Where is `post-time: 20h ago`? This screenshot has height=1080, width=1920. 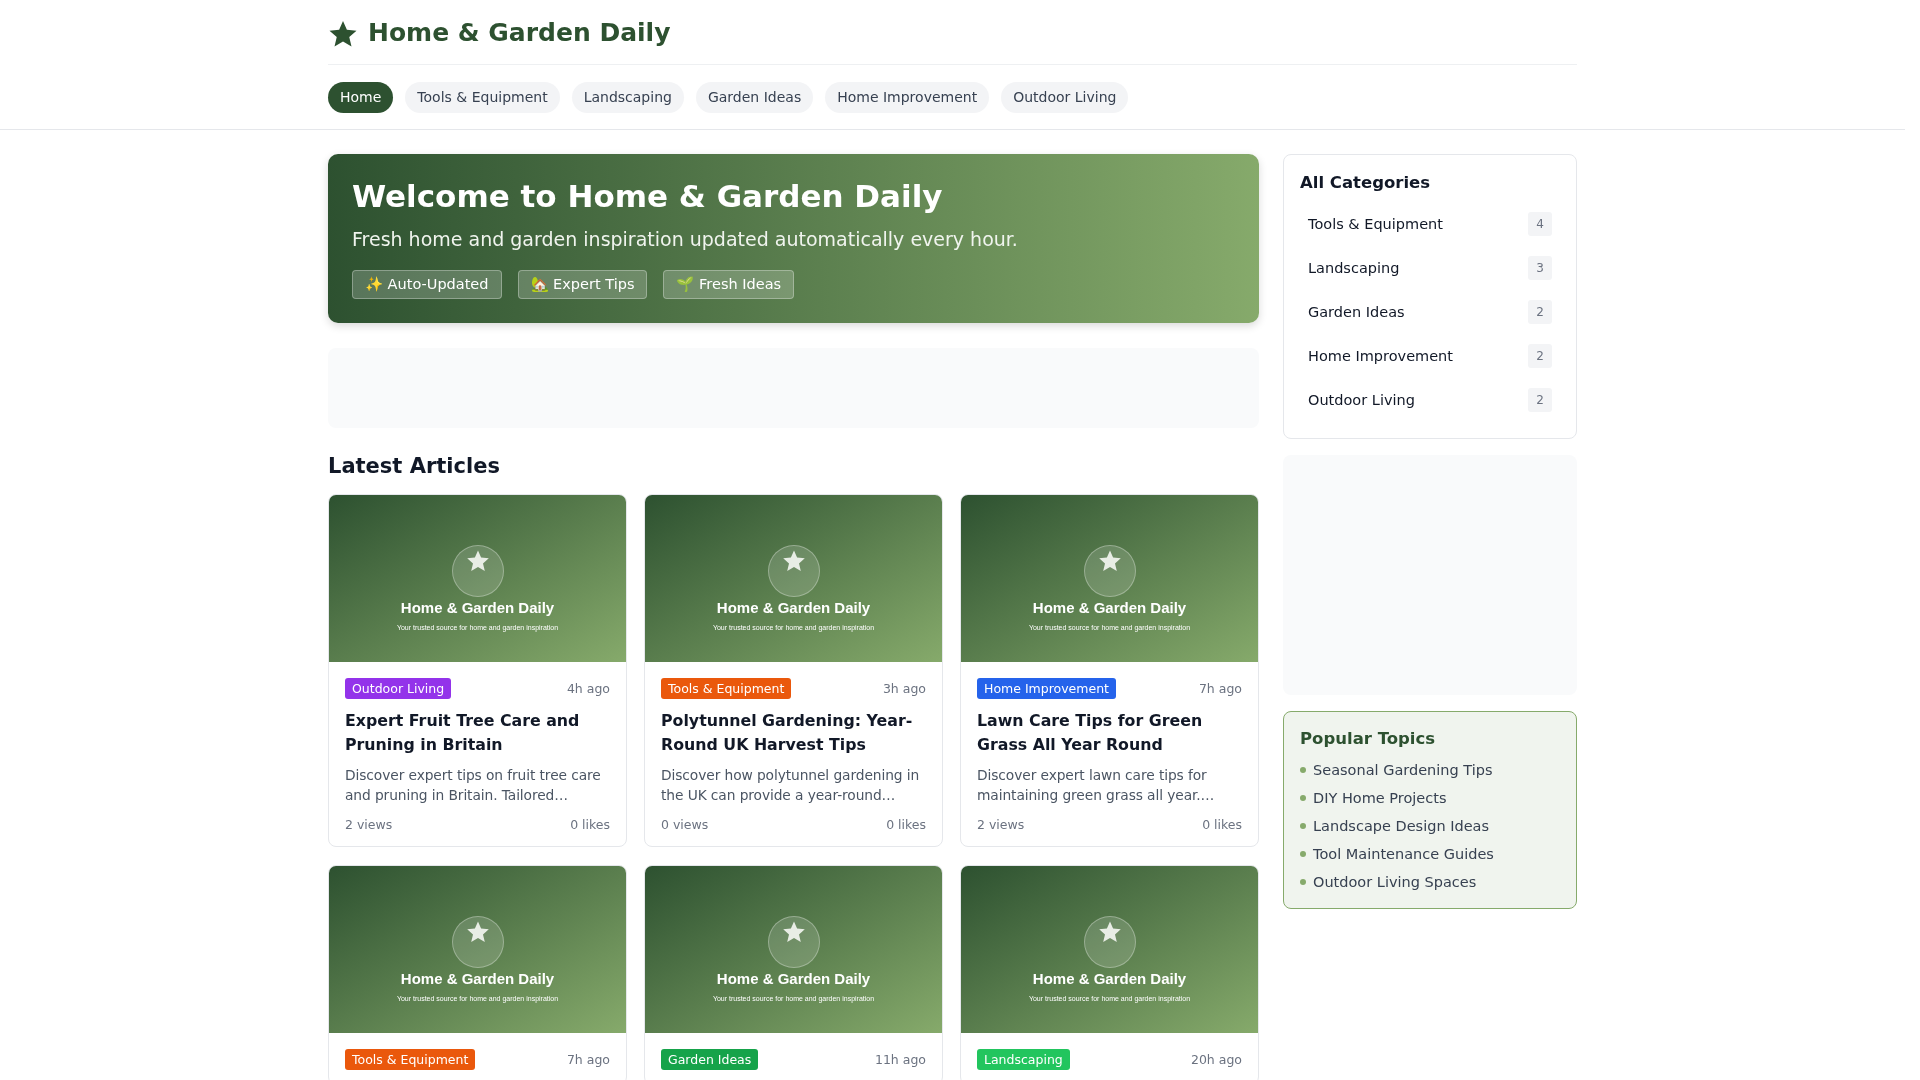
post-time: 20h ago is located at coordinates (1216, 1059).